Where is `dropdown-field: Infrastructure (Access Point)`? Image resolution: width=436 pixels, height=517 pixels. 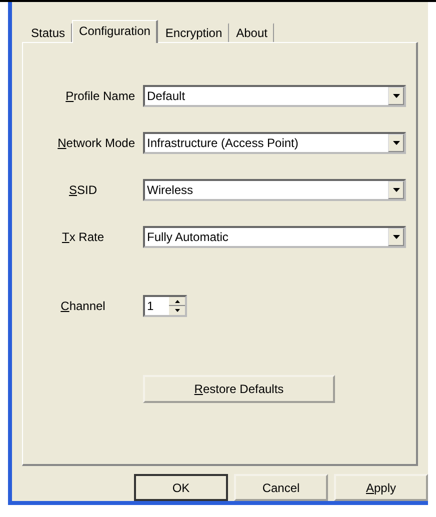
dropdown-field: Infrastructure (Access Point) is located at coordinates (274, 143).